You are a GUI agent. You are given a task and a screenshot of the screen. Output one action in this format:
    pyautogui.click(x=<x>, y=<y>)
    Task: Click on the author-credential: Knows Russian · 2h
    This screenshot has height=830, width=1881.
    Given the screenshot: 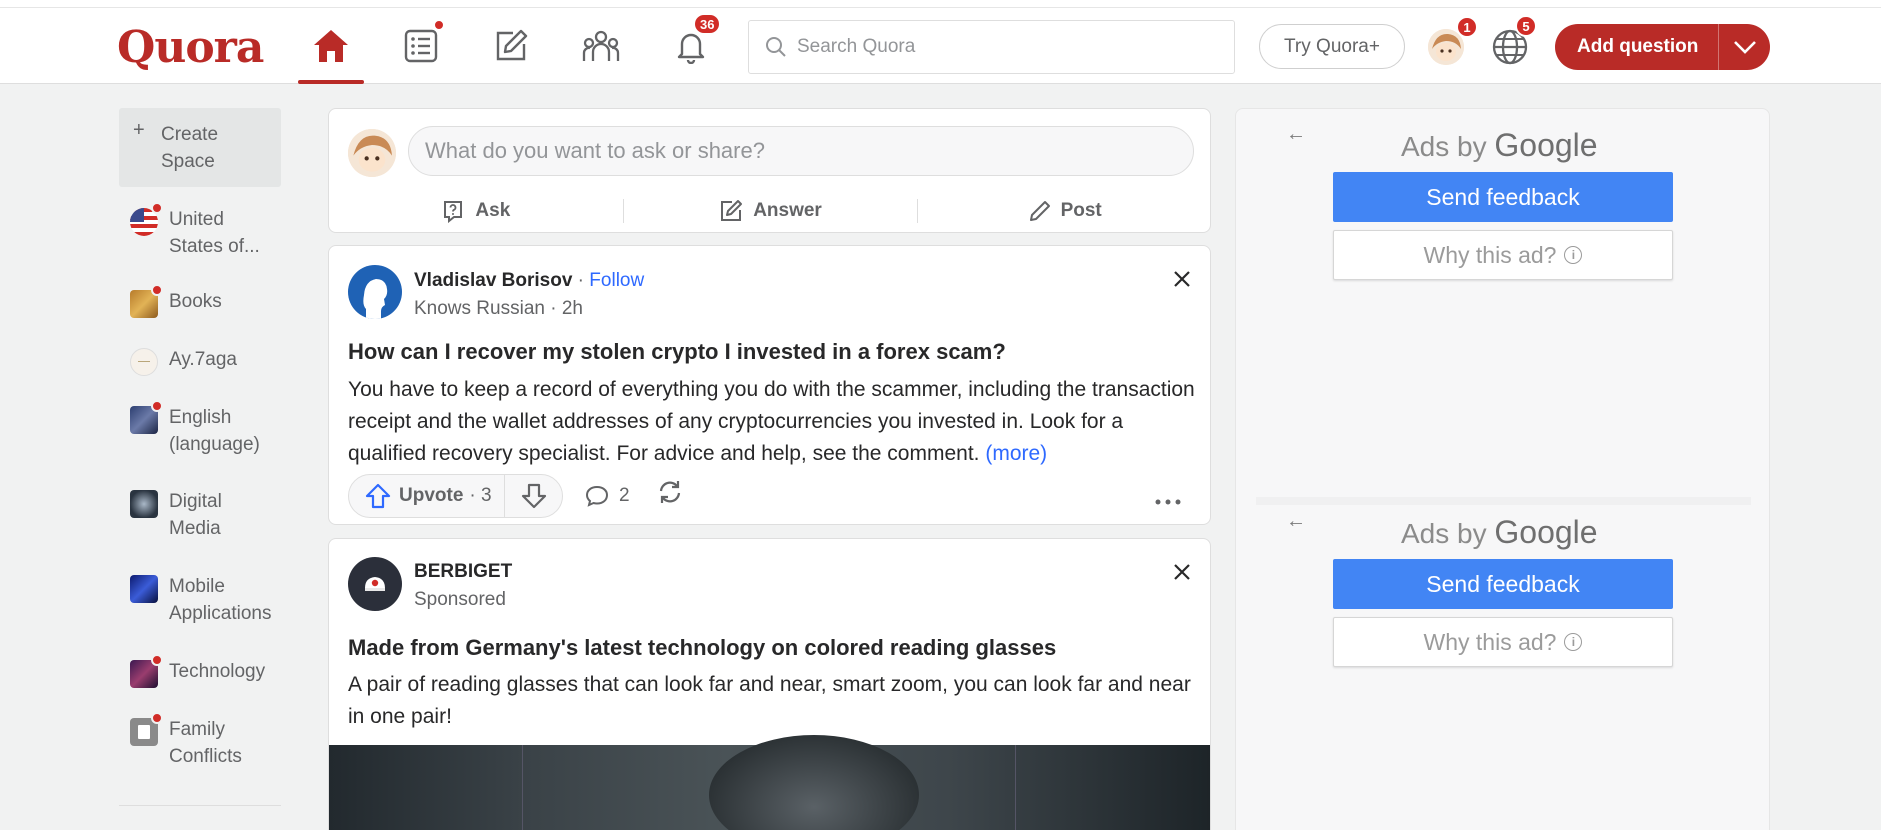 What is the action you would take?
    pyautogui.click(x=498, y=308)
    